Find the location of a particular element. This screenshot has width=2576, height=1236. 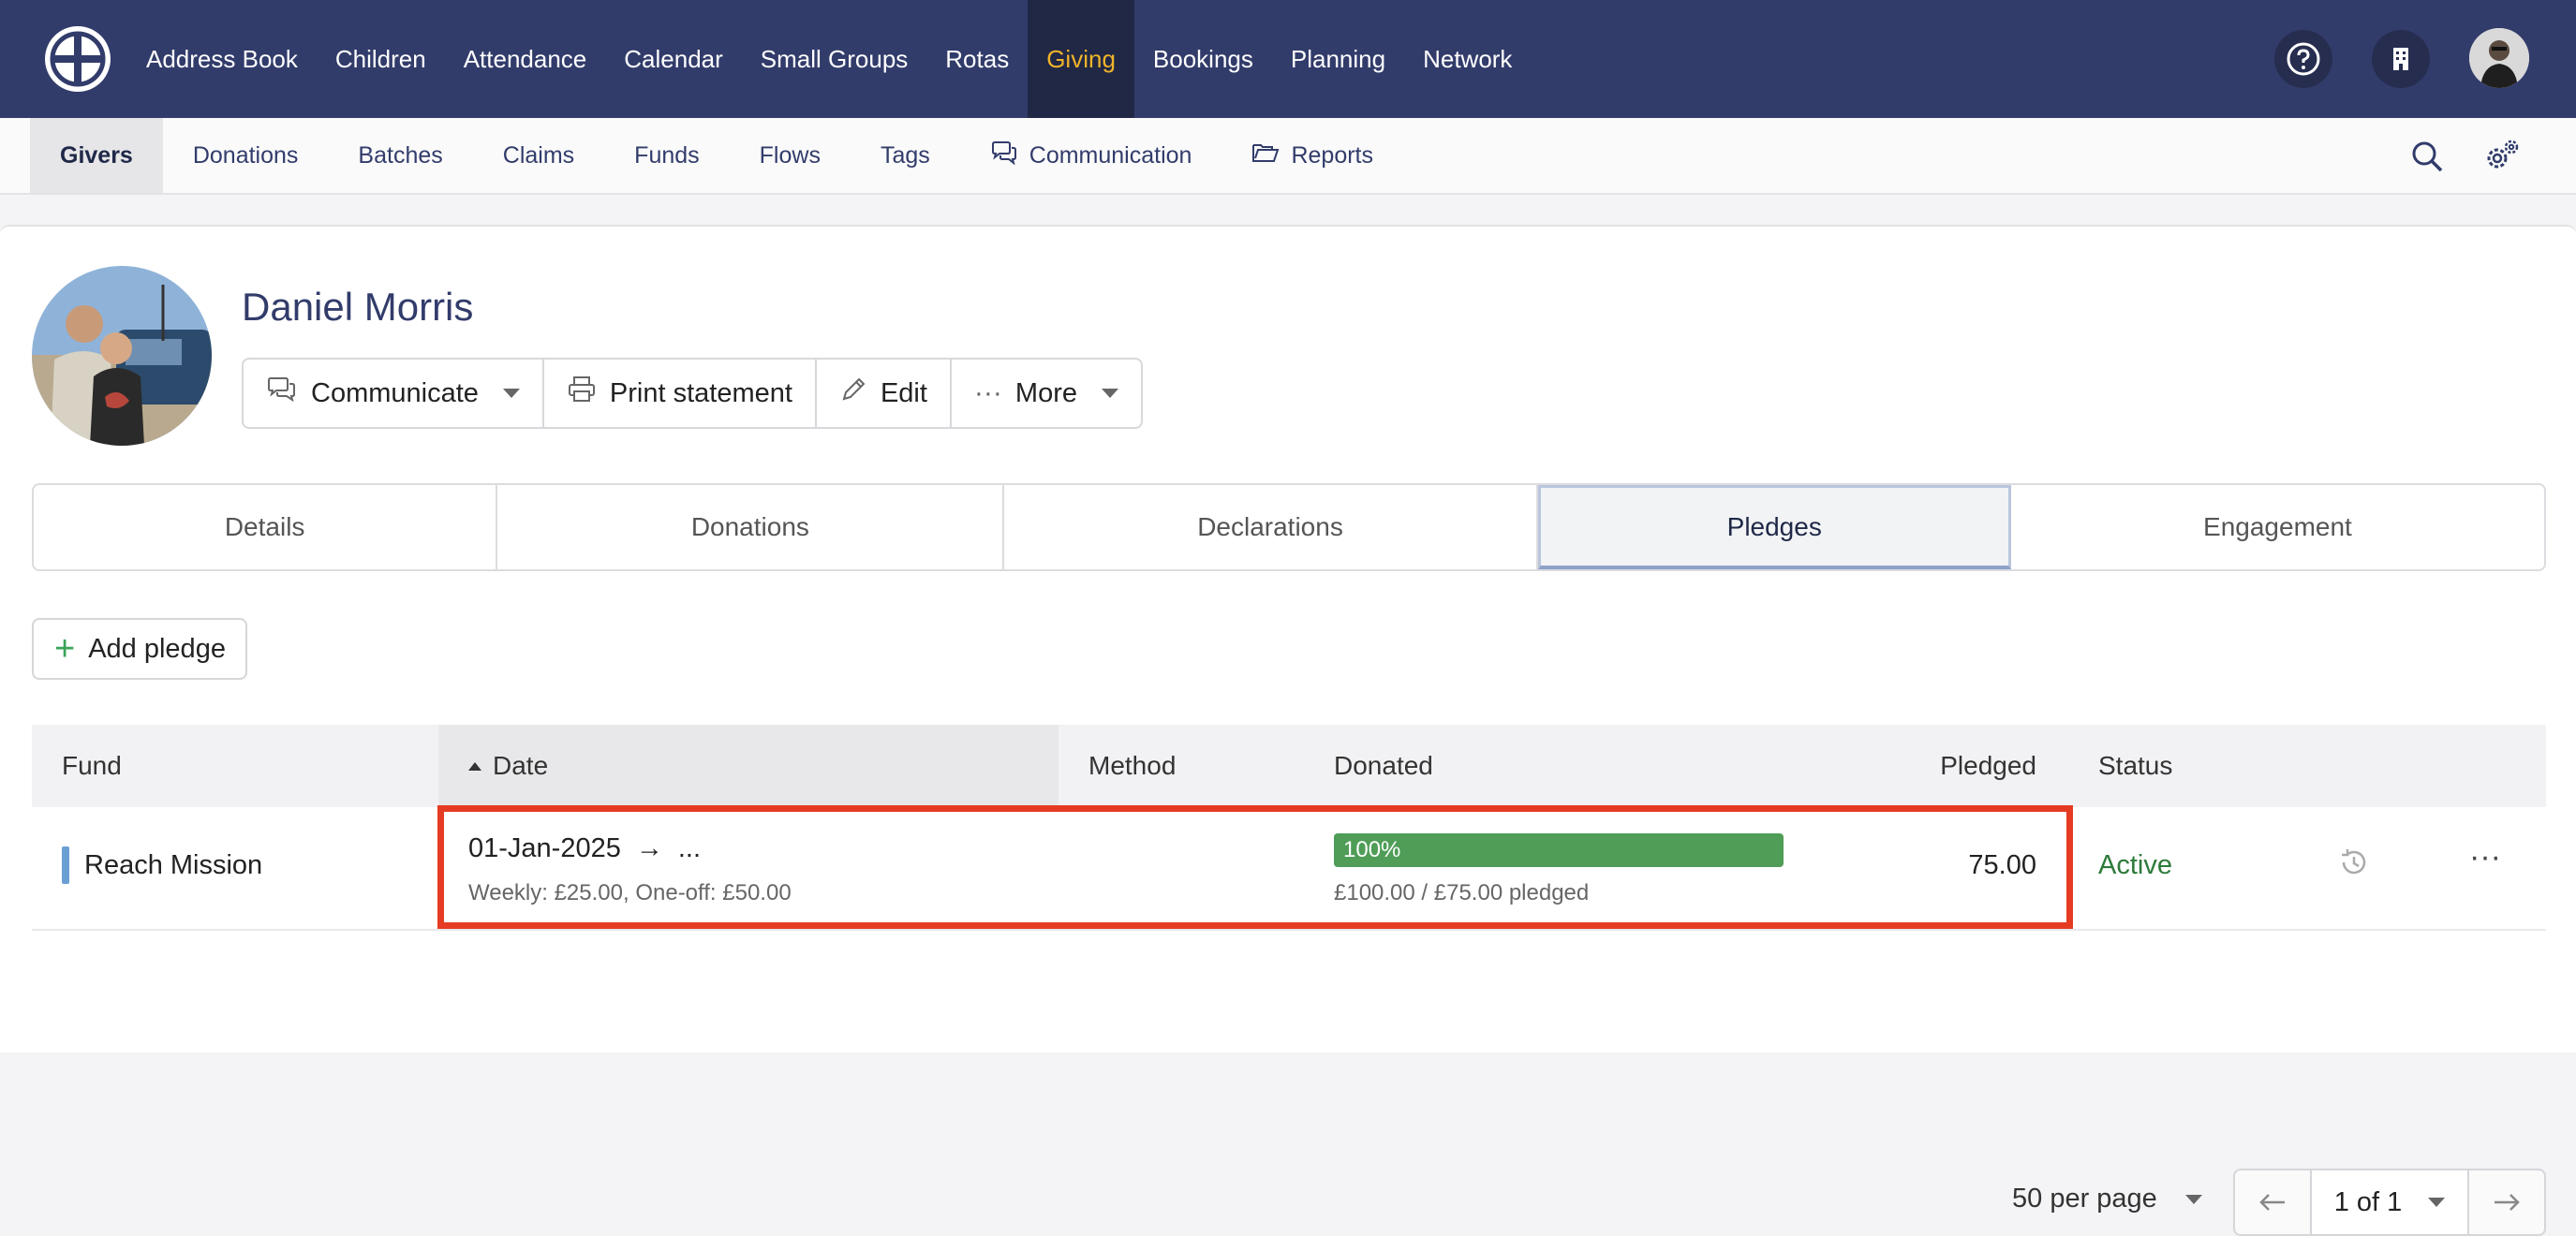

donated-progress-bar: 100% is located at coordinates (1559, 850).